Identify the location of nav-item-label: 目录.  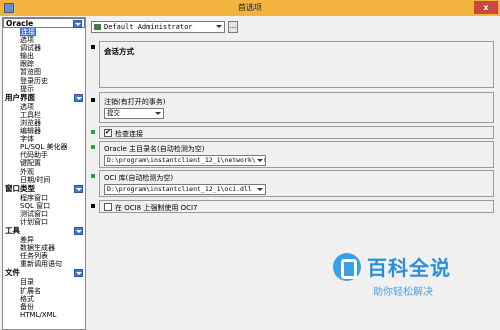
(27, 282).